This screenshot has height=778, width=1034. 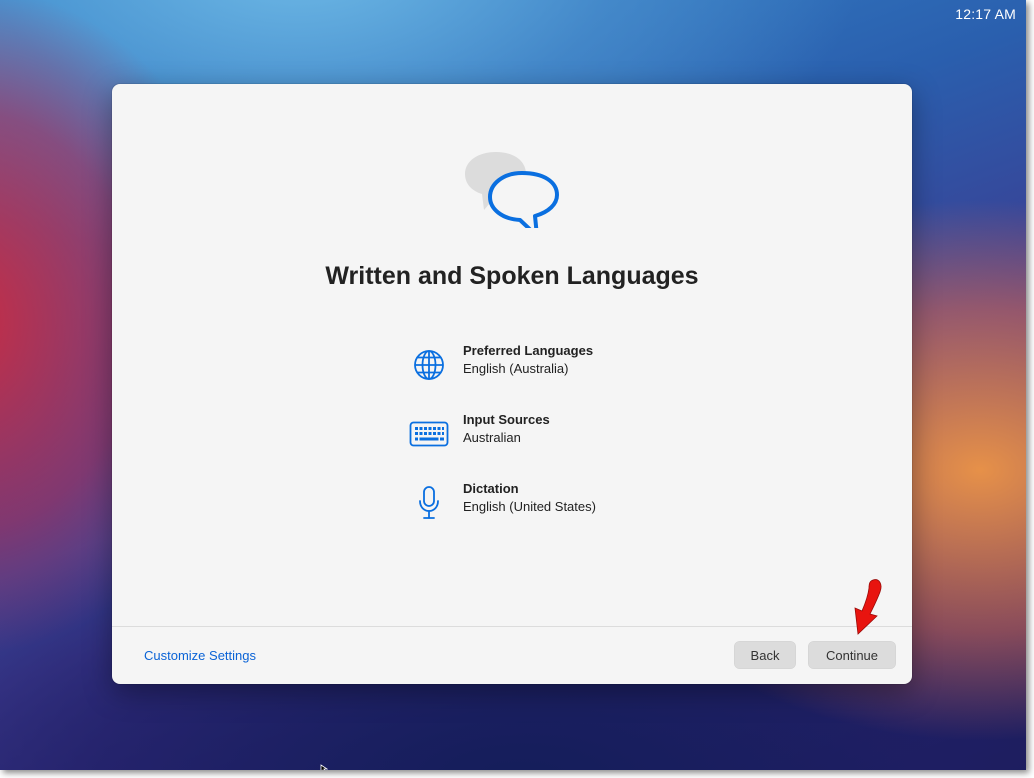 What do you see at coordinates (512, 190) in the screenshot?
I see `speech-bubbles-icon` at bounding box center [512, 190].